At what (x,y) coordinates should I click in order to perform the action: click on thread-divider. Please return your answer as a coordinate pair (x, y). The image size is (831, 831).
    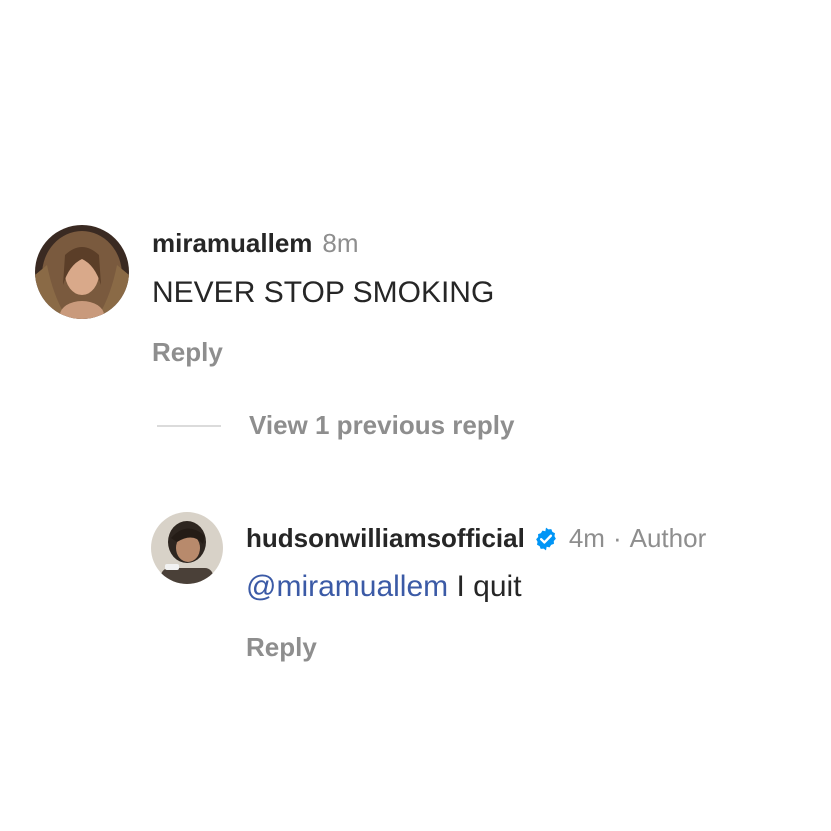
    Looking at the image, I should click on (189, 425).